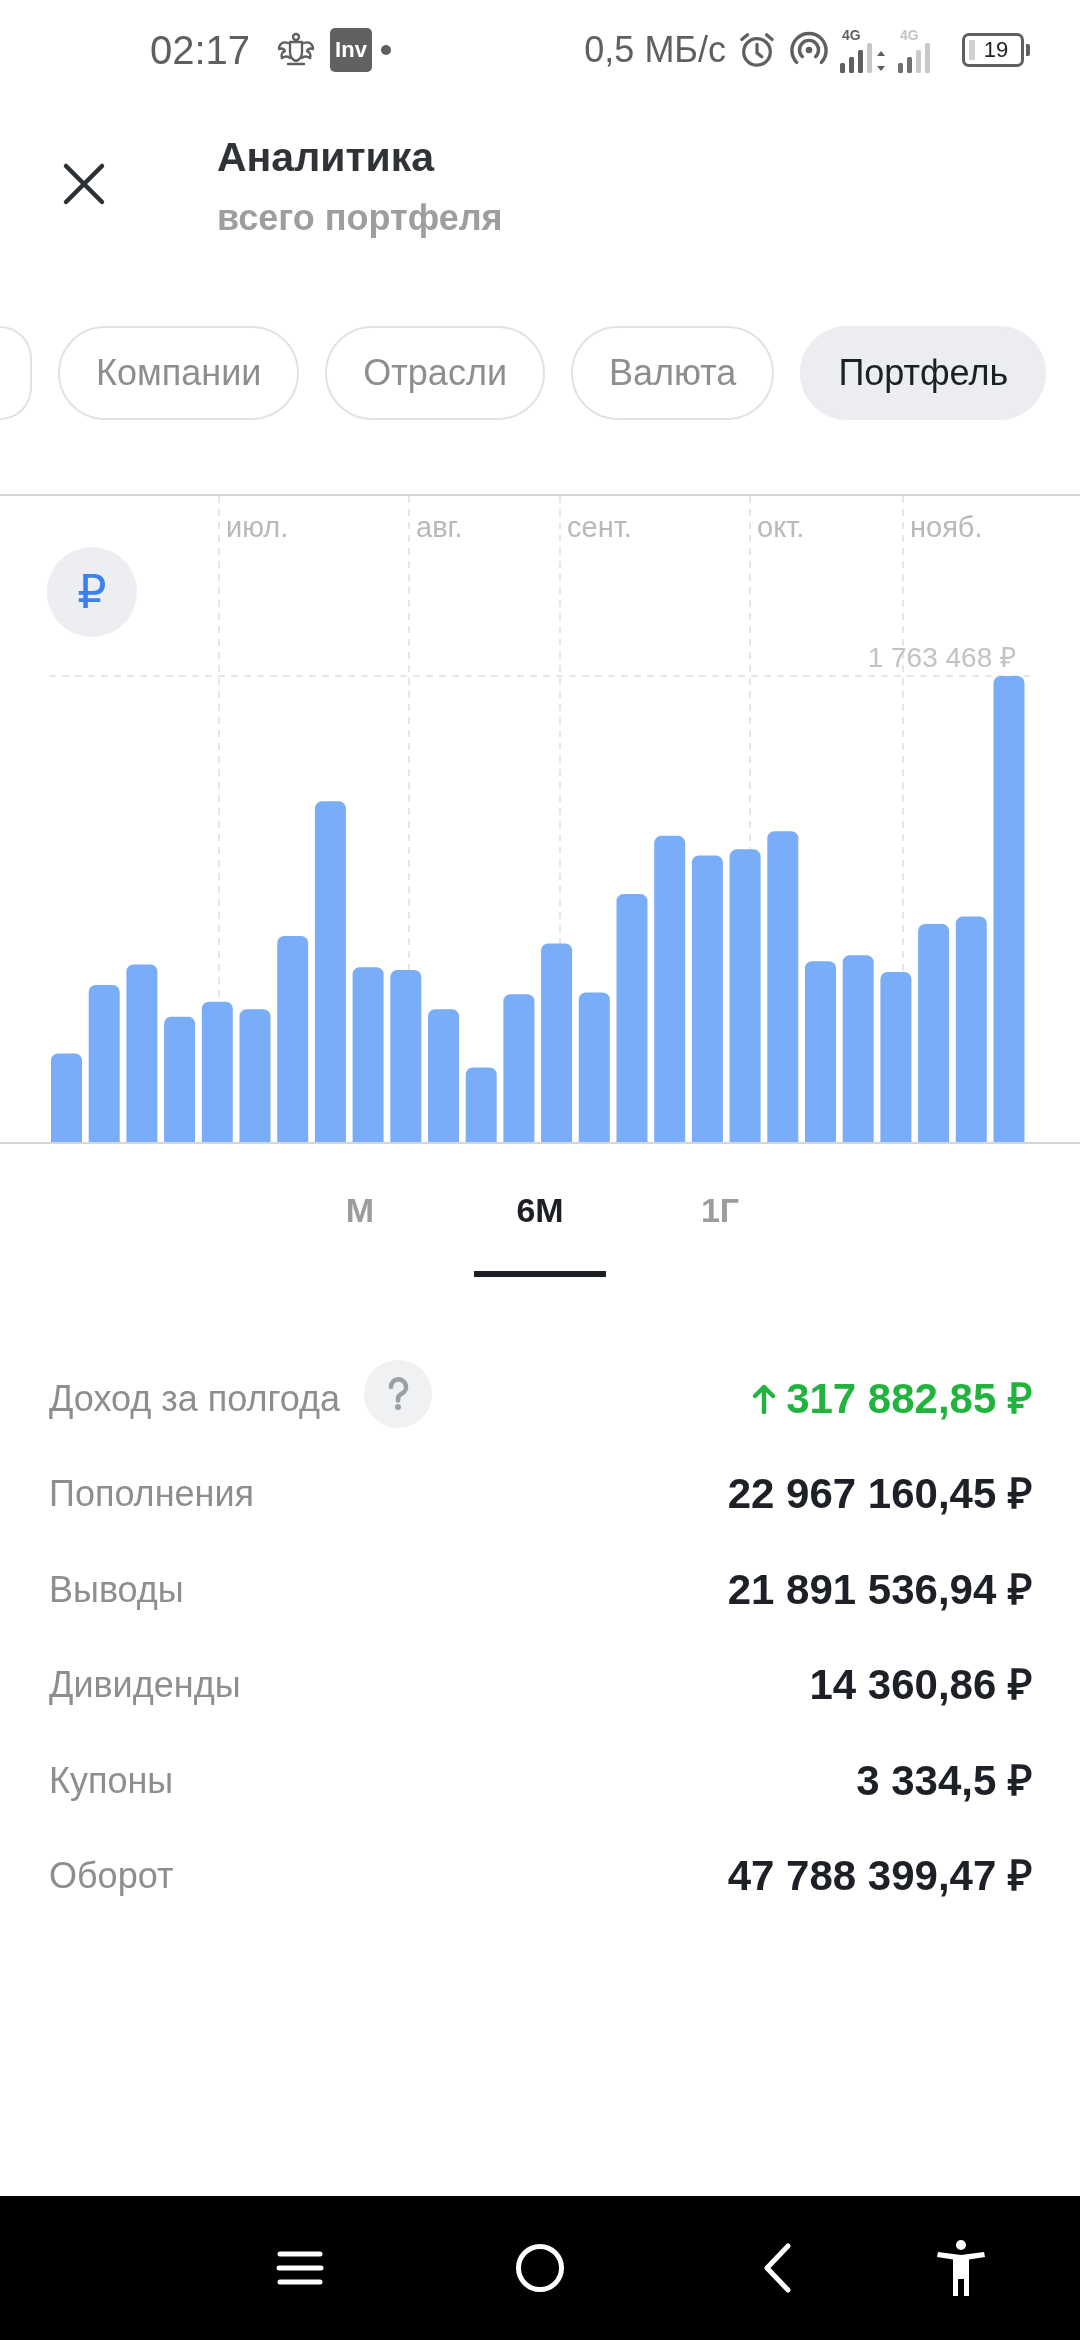 This screenshot has height=2340, width=1080. What do you see at coordinates (655, 50) in the screenshot?
I see `network-speed: 0,5 МБ/с` at bounding box center [655, 50].